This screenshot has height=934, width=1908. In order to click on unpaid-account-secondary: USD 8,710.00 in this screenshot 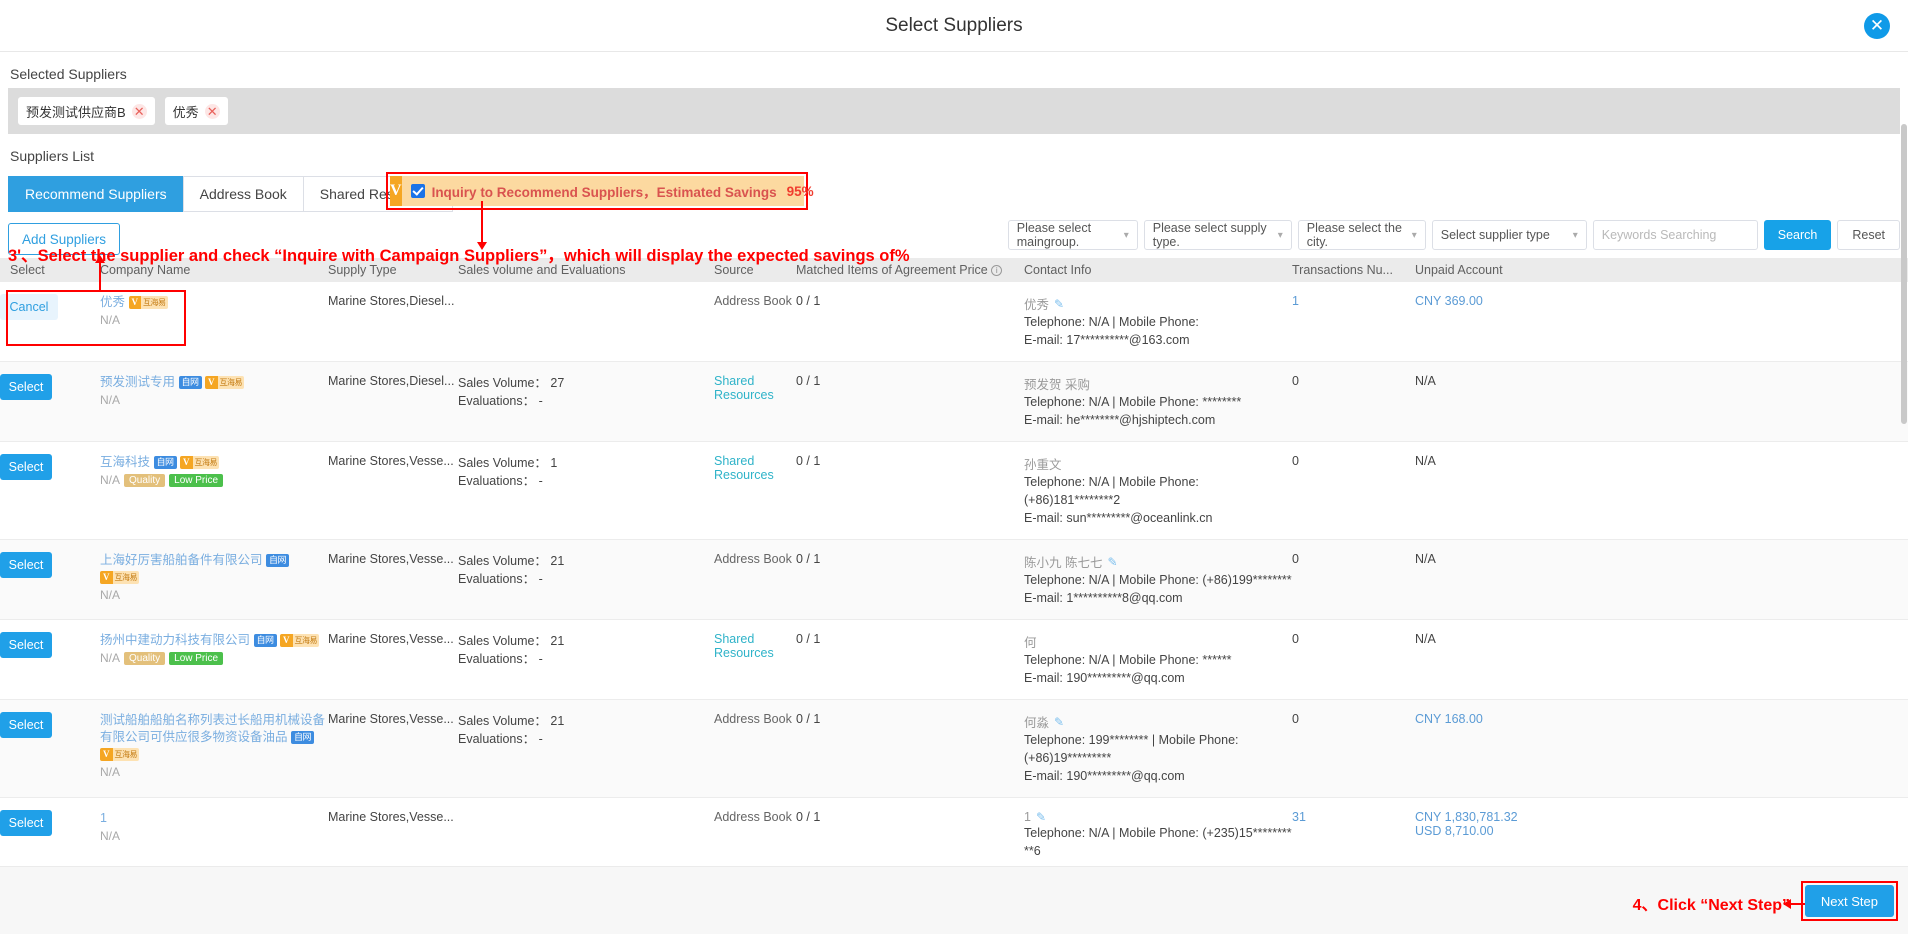, I will do `click(1661, 831)`.